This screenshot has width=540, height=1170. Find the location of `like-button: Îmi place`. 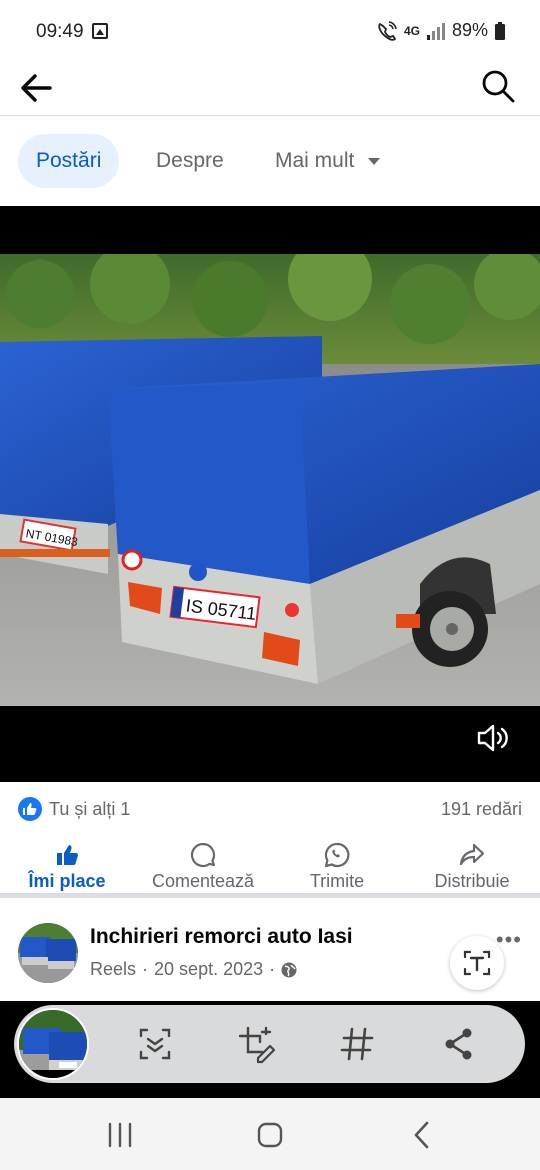

like-button: Îmi place is located at coordinates (67, 867).